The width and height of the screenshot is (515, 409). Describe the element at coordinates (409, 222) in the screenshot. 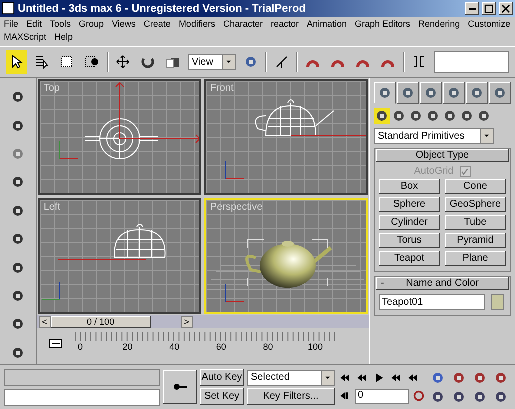

I see `primitive-button: Cylinder` at that location.